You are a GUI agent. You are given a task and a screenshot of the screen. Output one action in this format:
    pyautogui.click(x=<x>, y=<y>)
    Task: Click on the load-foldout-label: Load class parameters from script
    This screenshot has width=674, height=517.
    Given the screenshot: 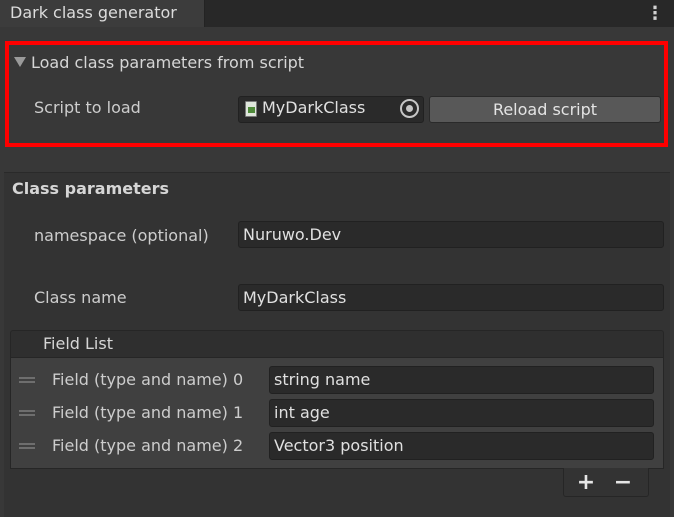 What is the action you would take?
    pyautogui.click(x=167, y=62)
    